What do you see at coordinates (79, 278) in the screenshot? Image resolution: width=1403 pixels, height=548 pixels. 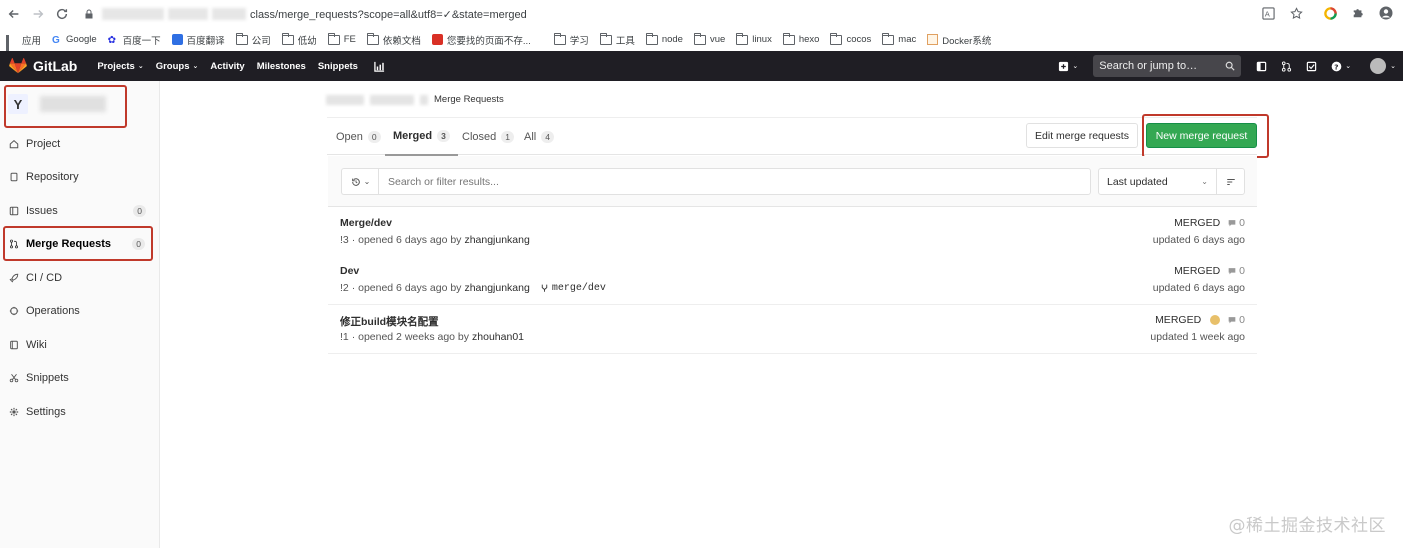 I see `sidebar-item-ci-cd: CI / CD` at bounding box center [79, 278].